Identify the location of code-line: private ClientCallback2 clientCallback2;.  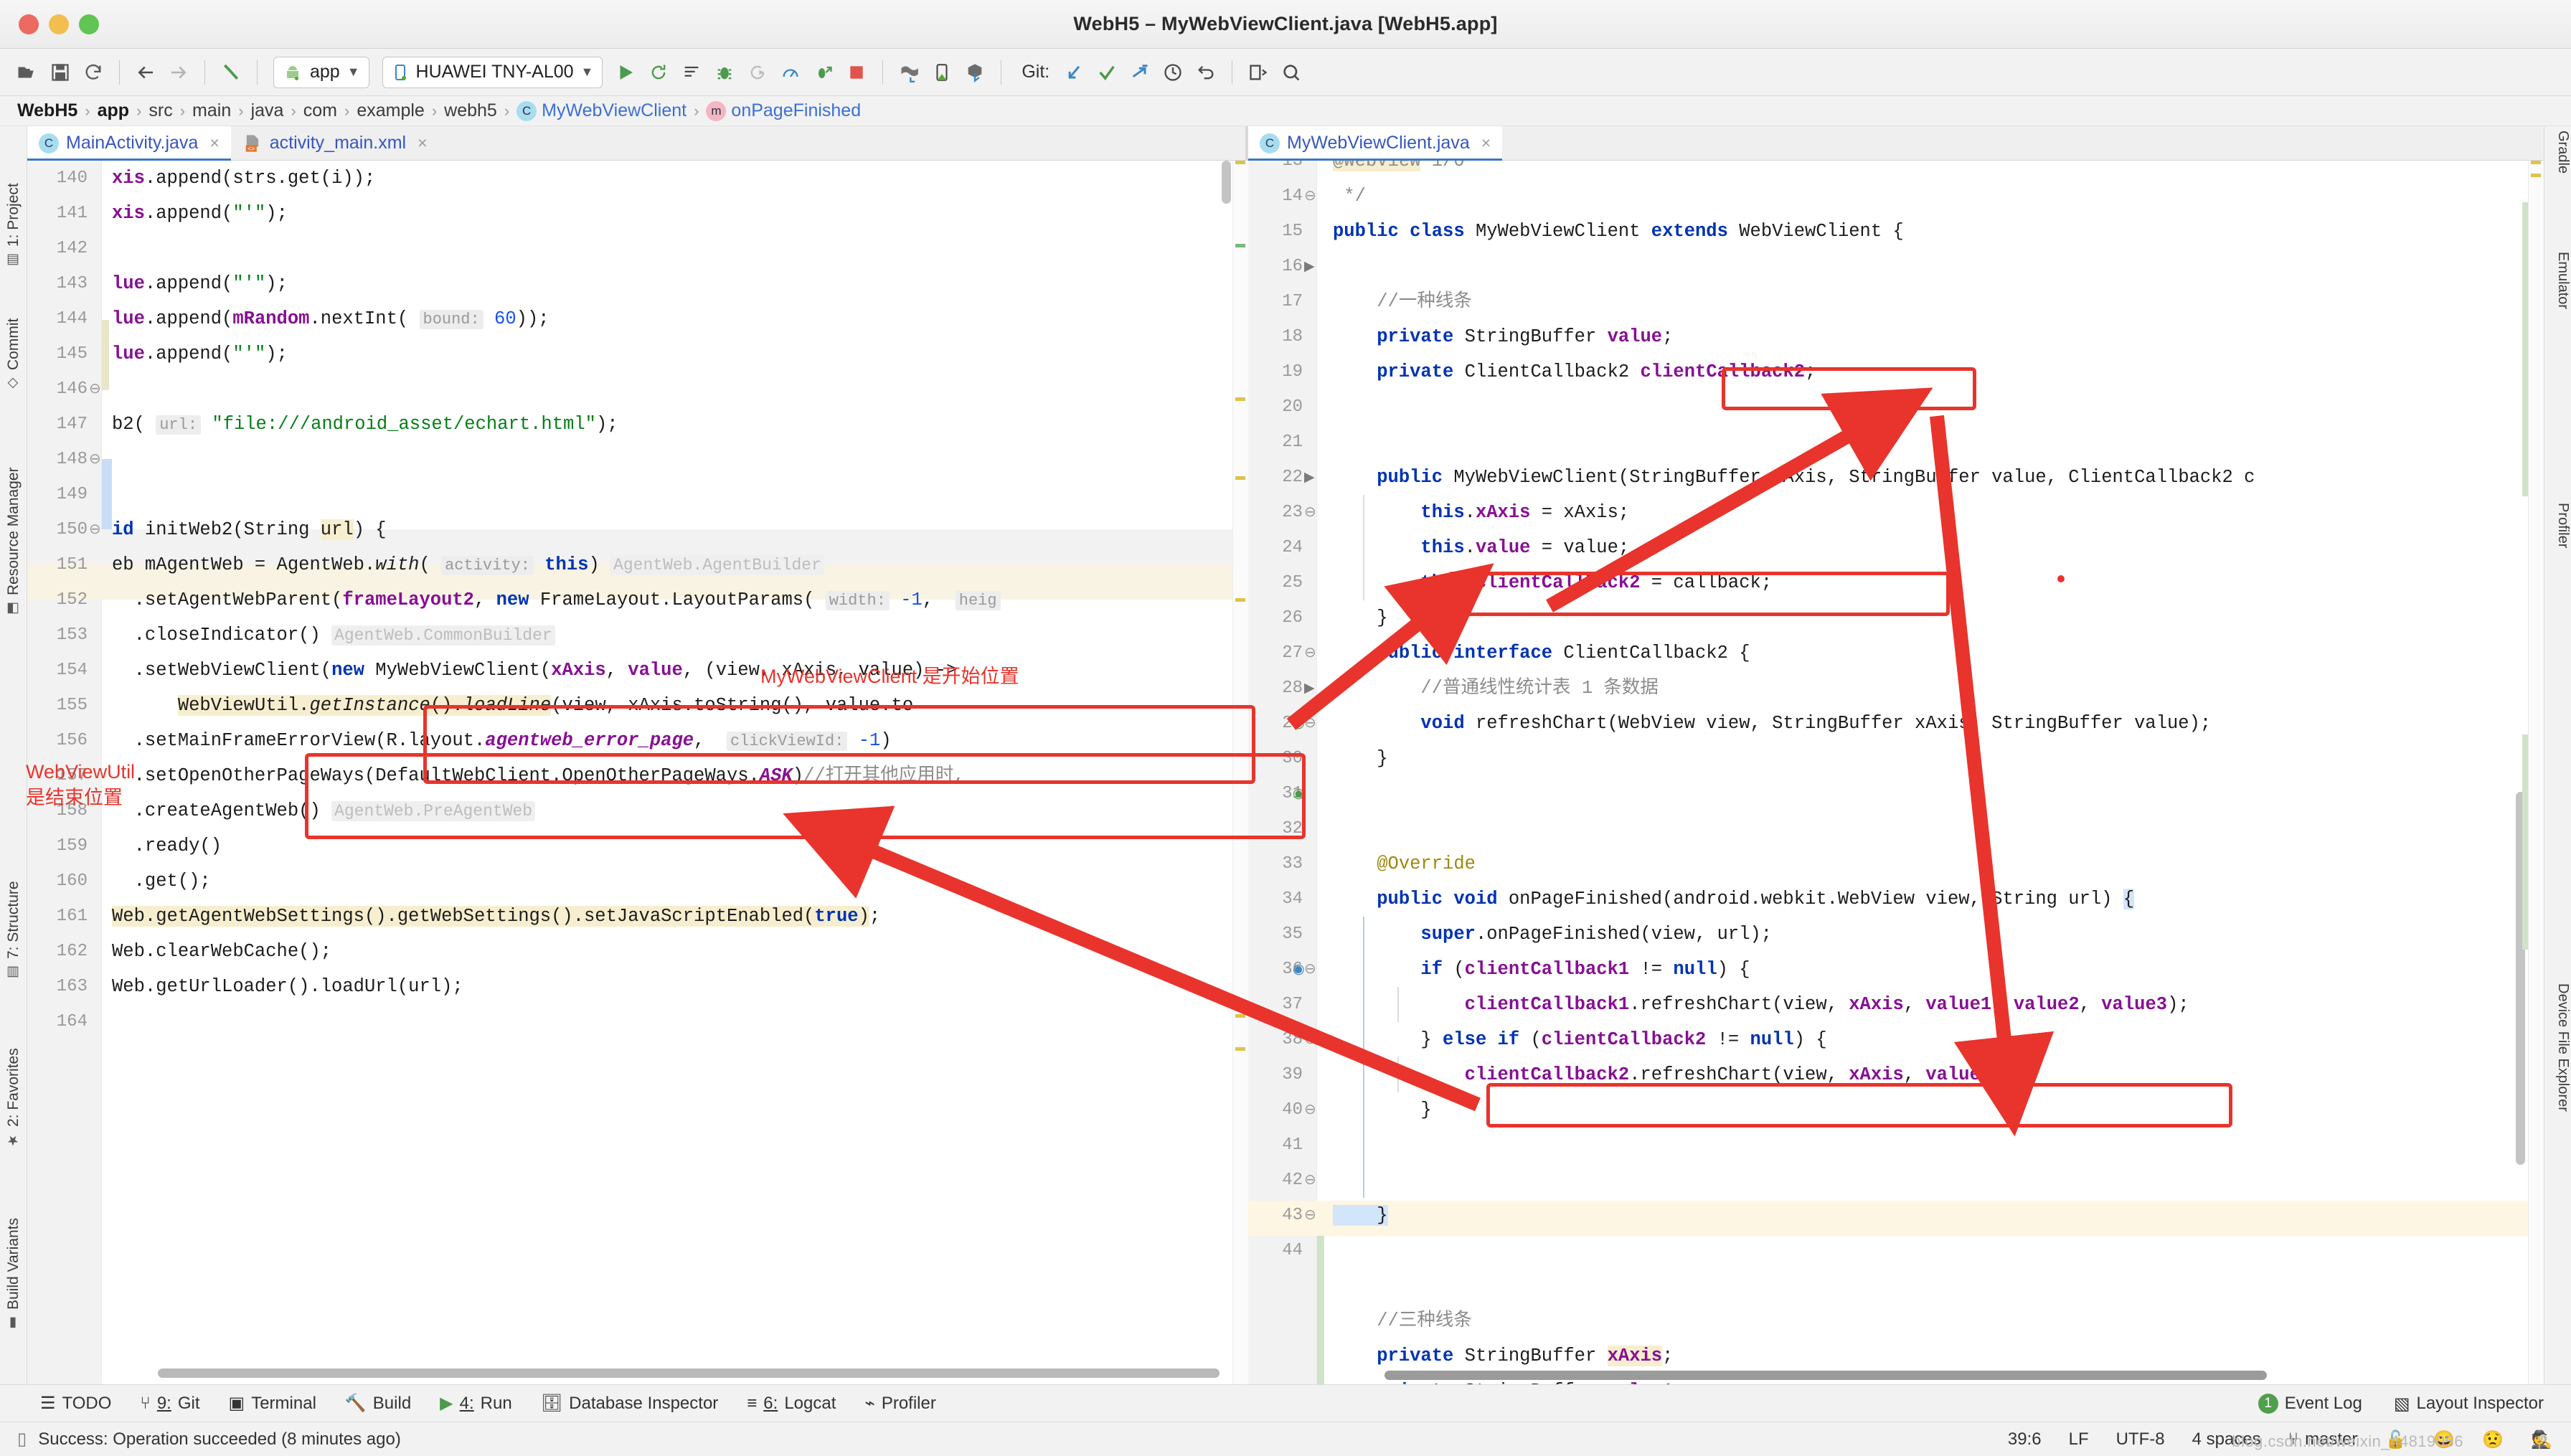
(1574, 371).